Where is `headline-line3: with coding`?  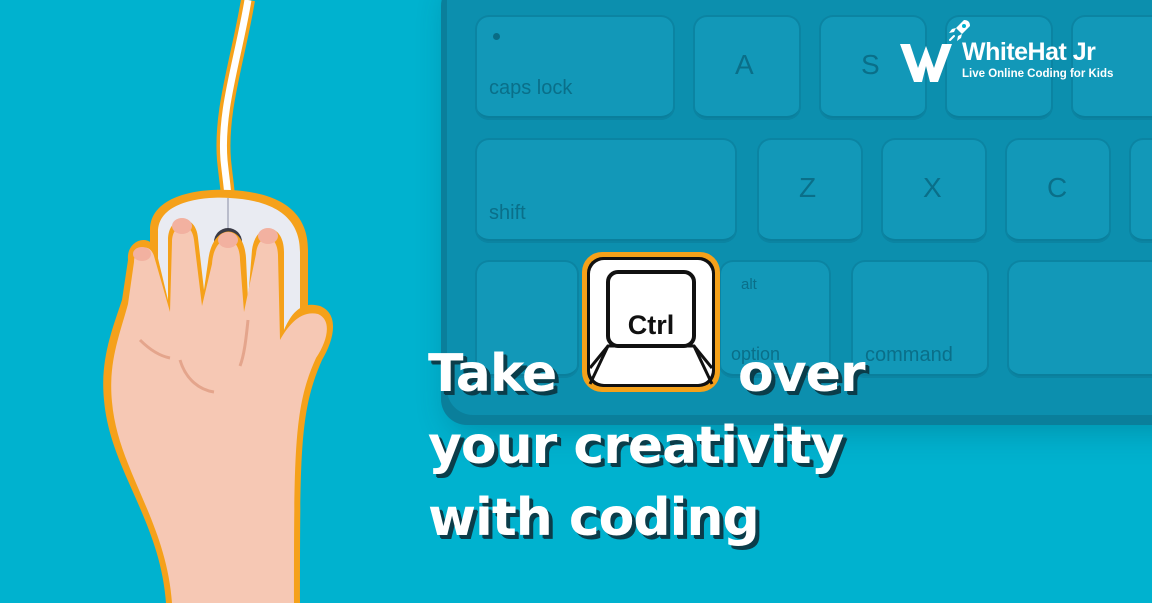
headline-line3: with coding is located at coordinates (594, 518).